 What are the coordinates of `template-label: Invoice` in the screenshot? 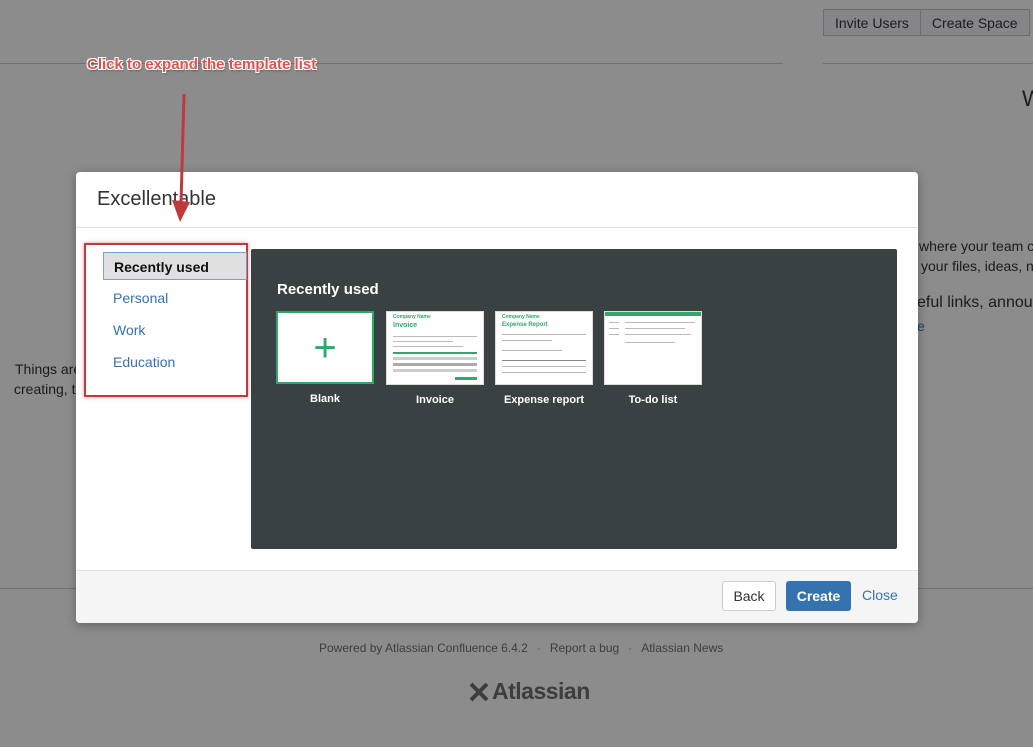 It's located at (435, 400).